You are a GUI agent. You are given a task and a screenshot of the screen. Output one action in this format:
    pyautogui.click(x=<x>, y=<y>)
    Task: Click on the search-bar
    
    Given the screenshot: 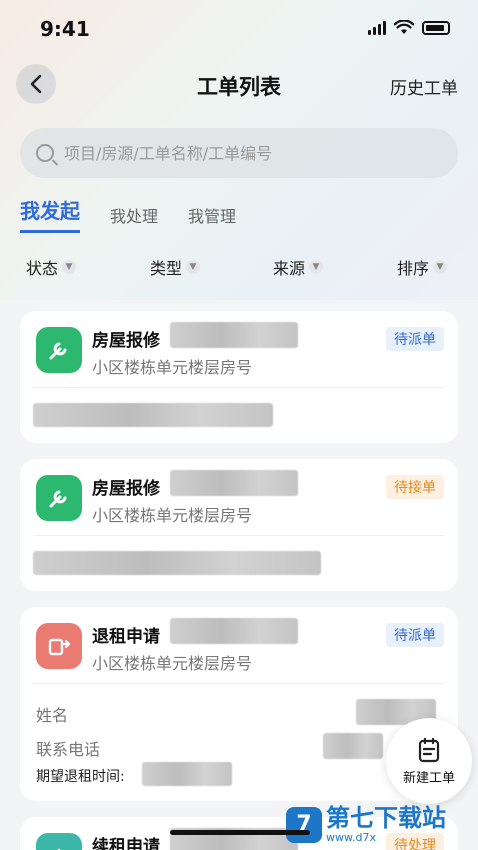 What is the action you would take?
    pyautogui.click(x=239, y=153)
    